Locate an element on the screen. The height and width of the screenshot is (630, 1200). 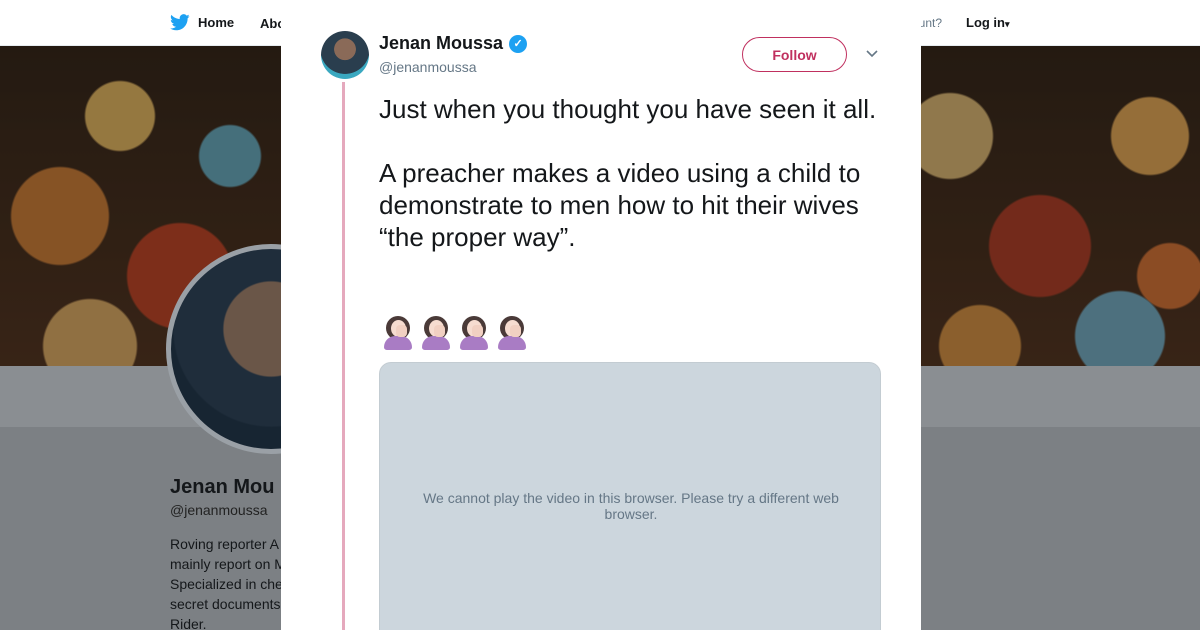
login-link: Log in▾ is located at coordinates (988, 22).